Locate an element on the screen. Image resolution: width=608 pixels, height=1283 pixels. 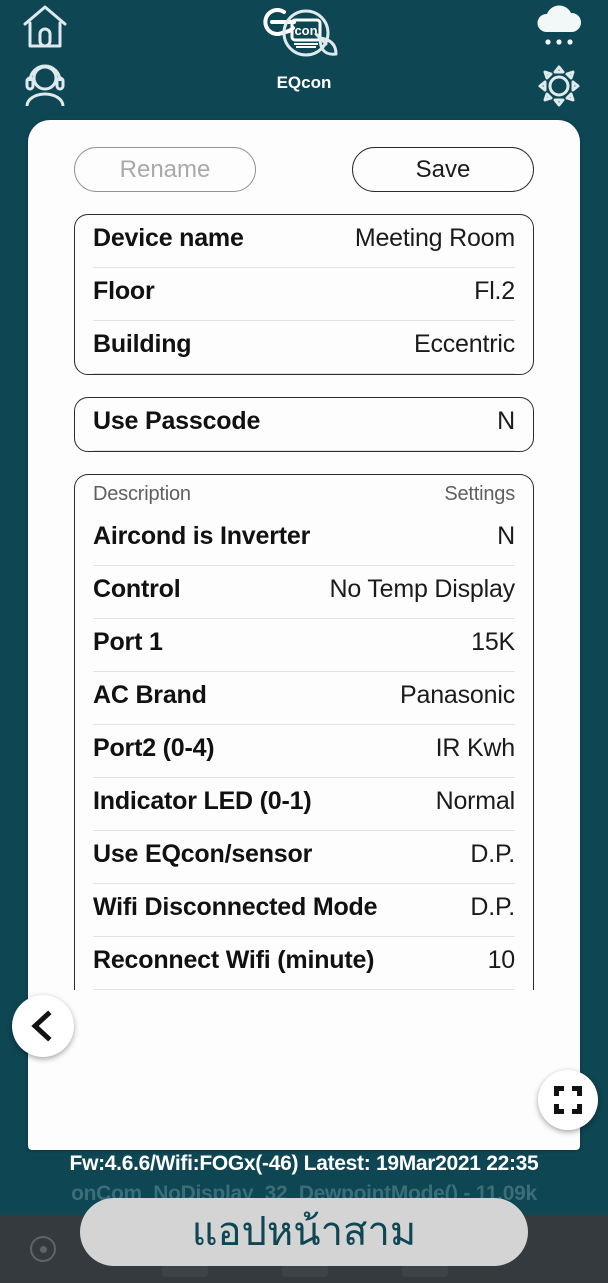
table-row: AC Brand Panasonic is located at coordinates (304, 698).